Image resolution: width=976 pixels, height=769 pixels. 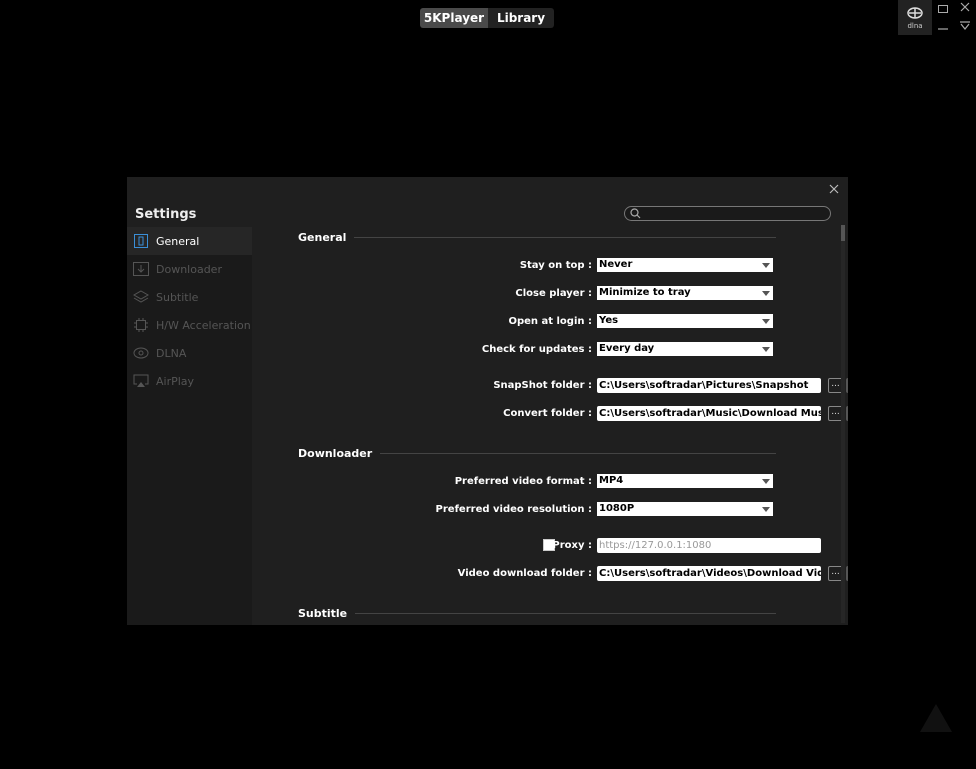 What do you see at coordinates (843, 424) in the screenshot?
I see `settings-scrollbar` at bounding box center [843, 424].